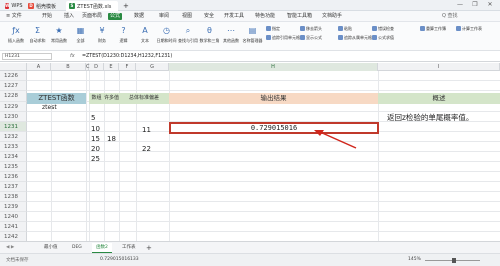 This screenshot has height=266, width=500. I want to click on ribbon-button-6: A 文本, so click(145, 37).